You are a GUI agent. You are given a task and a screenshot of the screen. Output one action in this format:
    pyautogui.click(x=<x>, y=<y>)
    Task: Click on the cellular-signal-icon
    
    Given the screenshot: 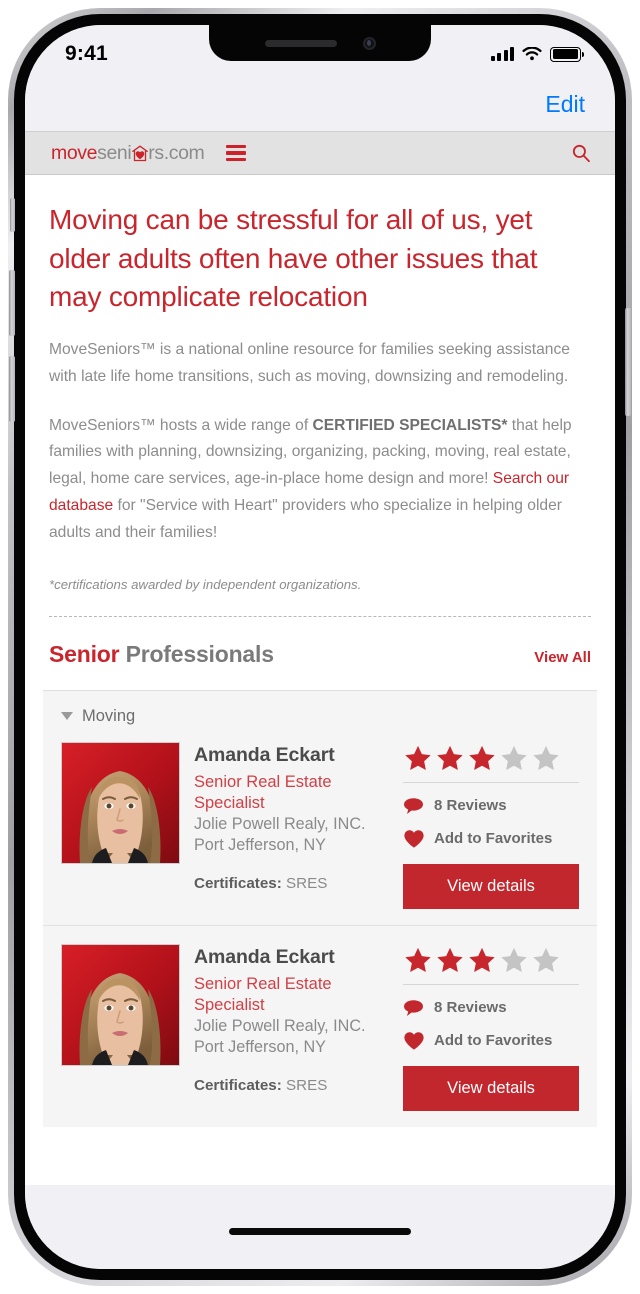 What is the action you would take?
    pyautogui.click(x=502, y=54)
    